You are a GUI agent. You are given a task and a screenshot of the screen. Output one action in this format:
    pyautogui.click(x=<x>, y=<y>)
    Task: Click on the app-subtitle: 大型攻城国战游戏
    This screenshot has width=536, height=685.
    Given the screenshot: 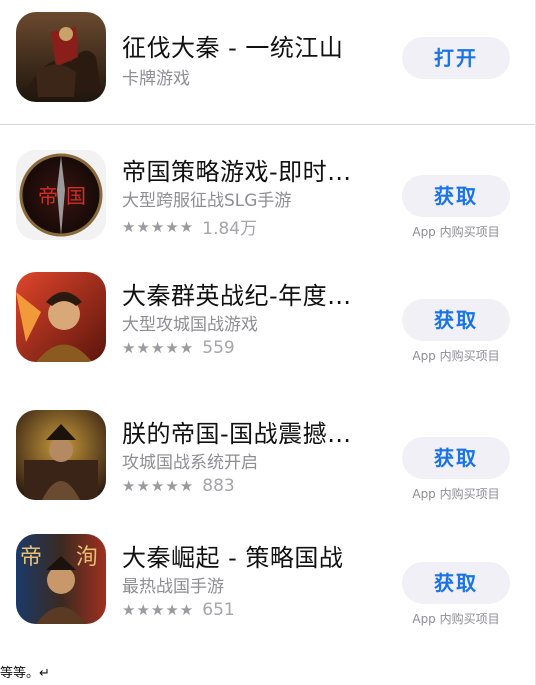 What is the action you would take?
    pyautogui.click(x=190, y=325)
    